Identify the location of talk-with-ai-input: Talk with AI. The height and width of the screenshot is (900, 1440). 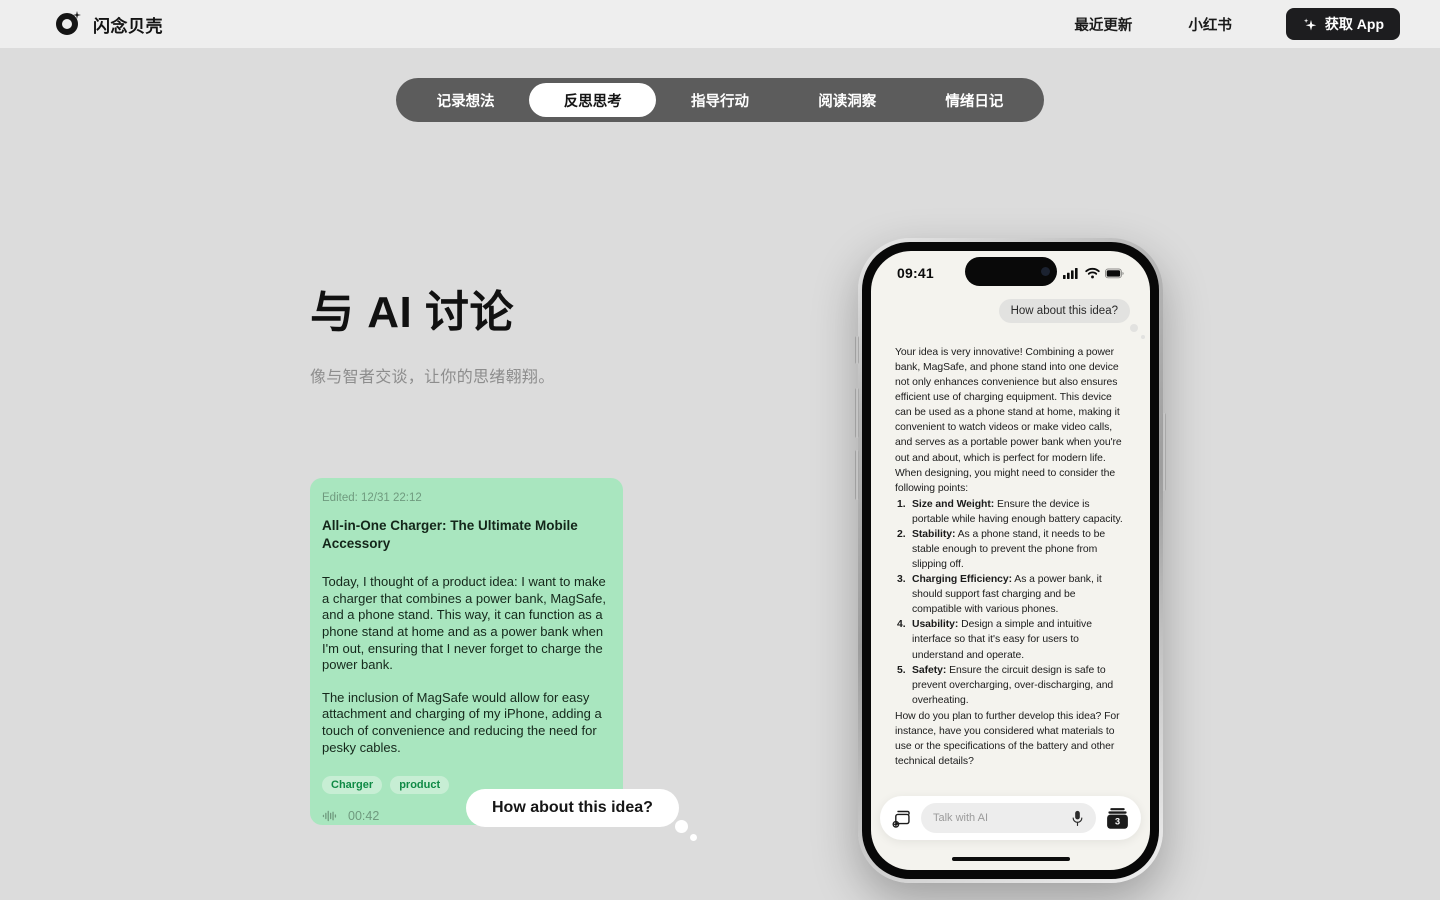
(1008, 818).